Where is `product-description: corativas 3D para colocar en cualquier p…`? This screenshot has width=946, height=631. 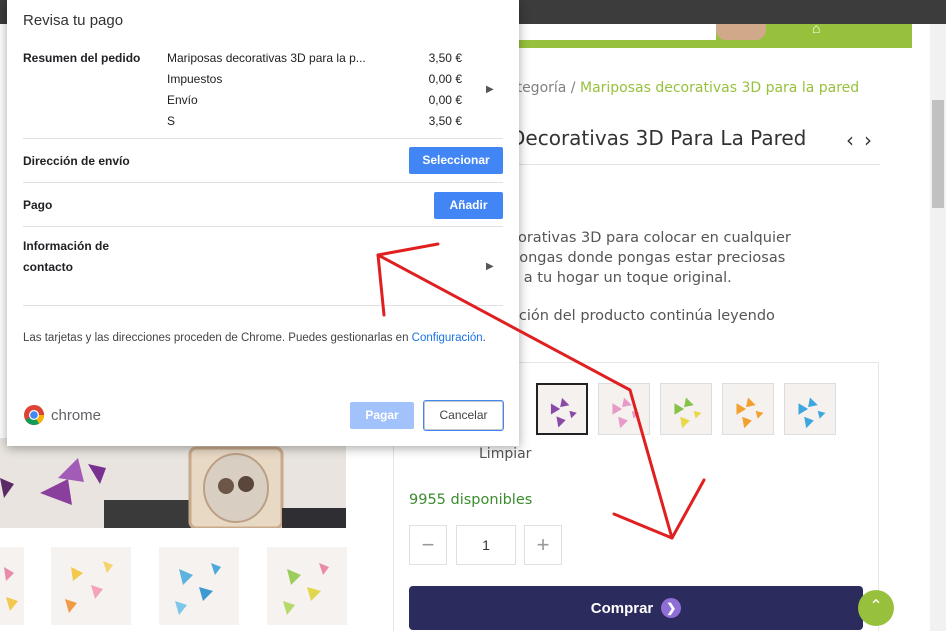
product-description: corativas 3D para colocar en cualquier p… is located at coordinates (650, 258).